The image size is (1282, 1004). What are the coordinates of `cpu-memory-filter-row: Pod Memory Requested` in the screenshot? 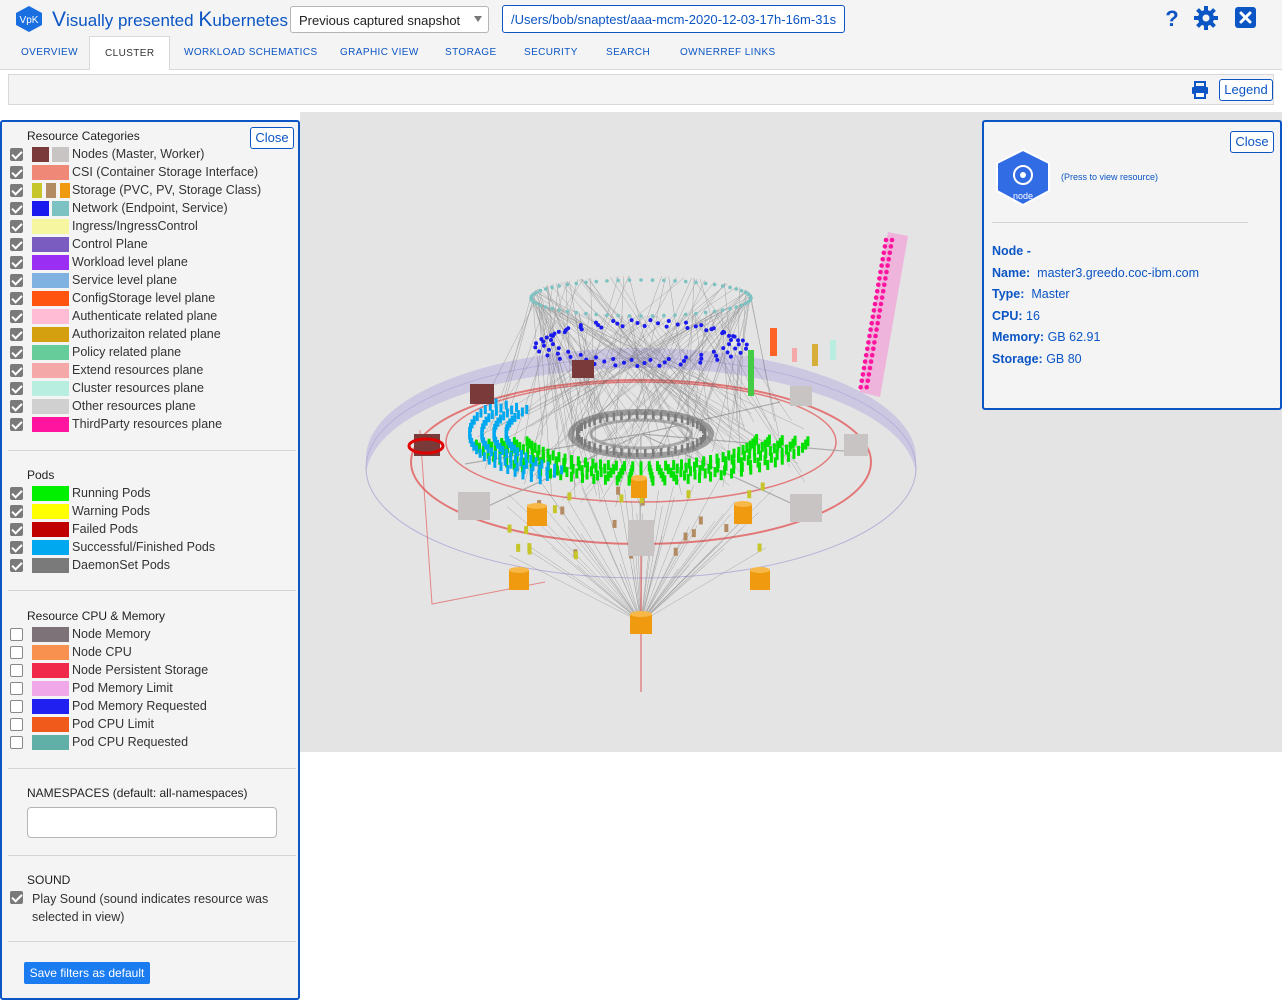 It's located at (152, 706).